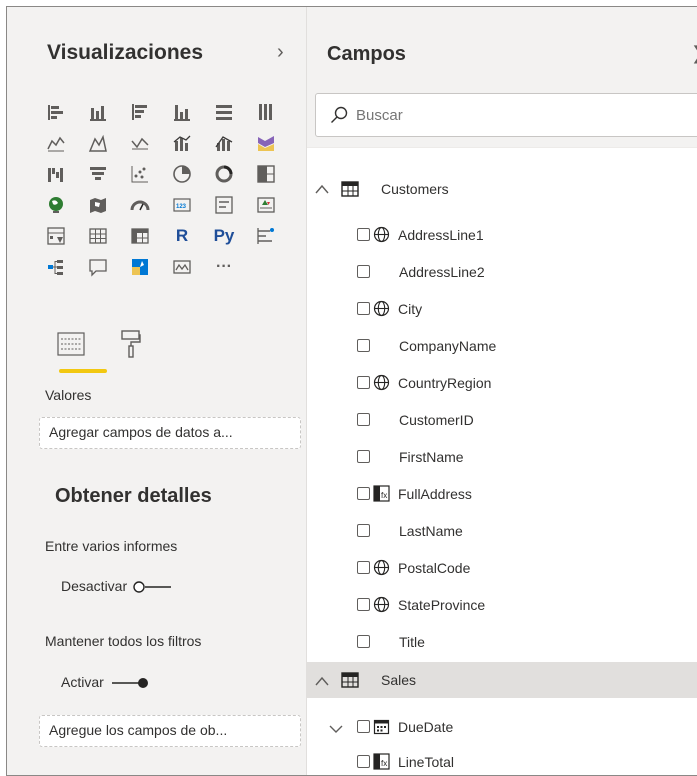 This screenshot has height=776, width=697. What do you see at coordinates (56, 174) in the screenshot?
I see `waterfall-icon` at bounding box center [56, 174].